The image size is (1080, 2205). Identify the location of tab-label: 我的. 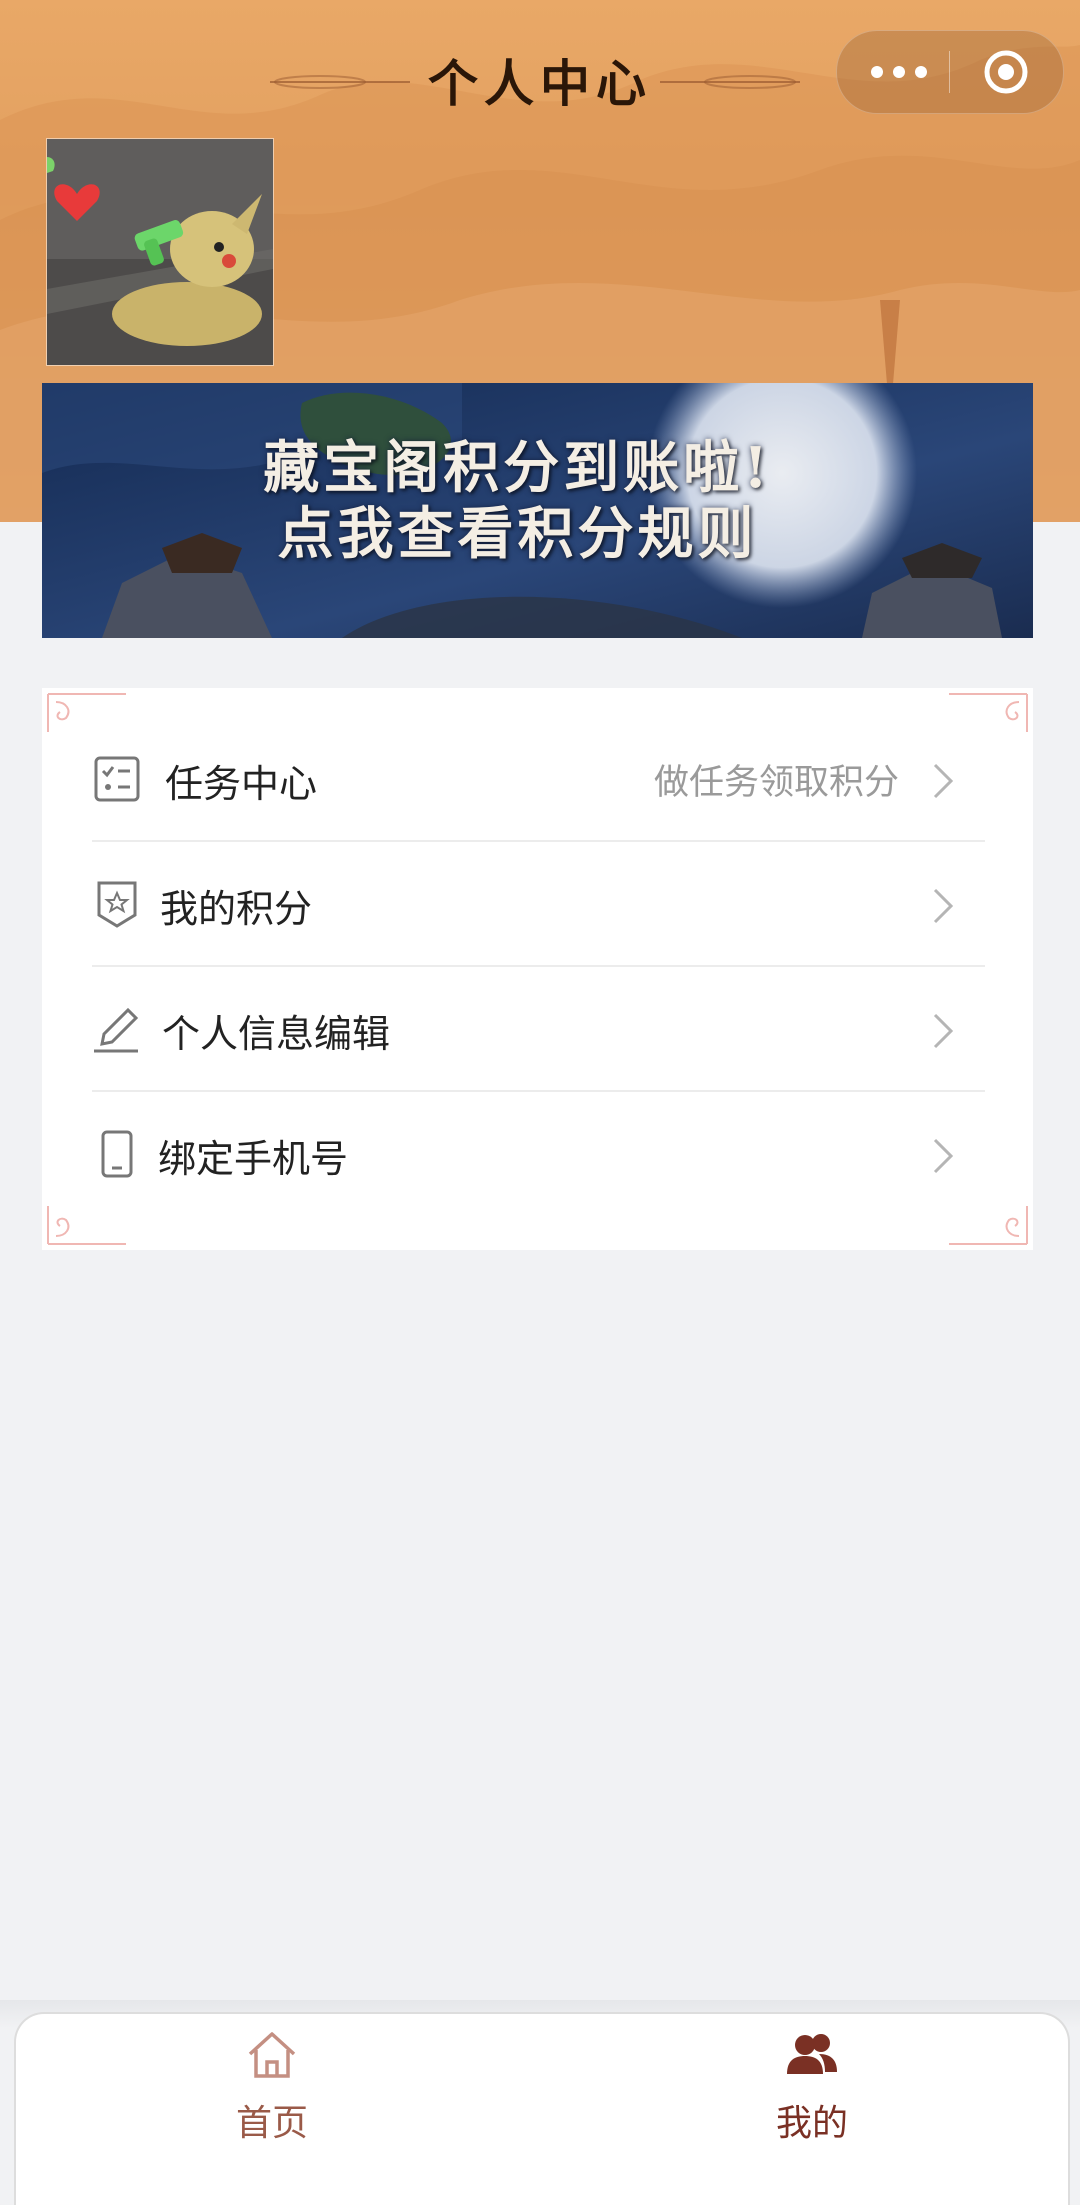
(811, 2123).